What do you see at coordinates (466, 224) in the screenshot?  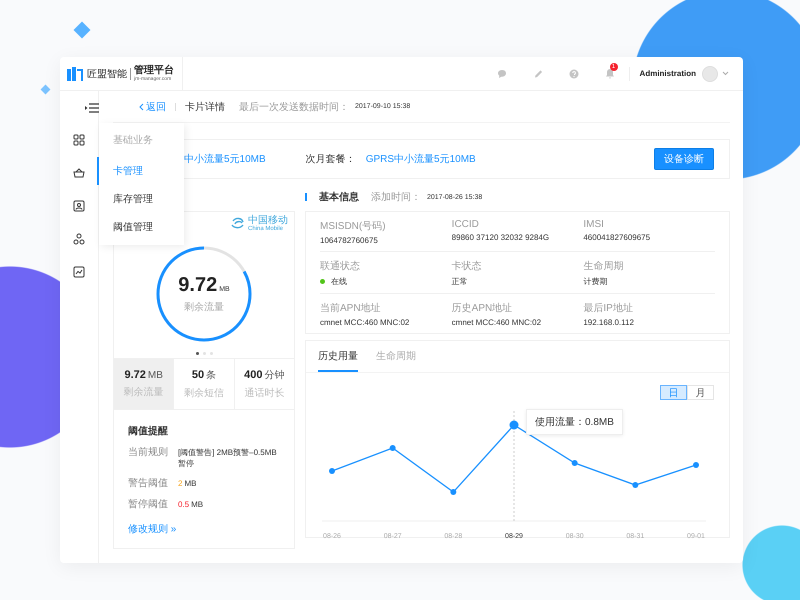 I see `field-label: ICCID` at bounding box center [466, 224].